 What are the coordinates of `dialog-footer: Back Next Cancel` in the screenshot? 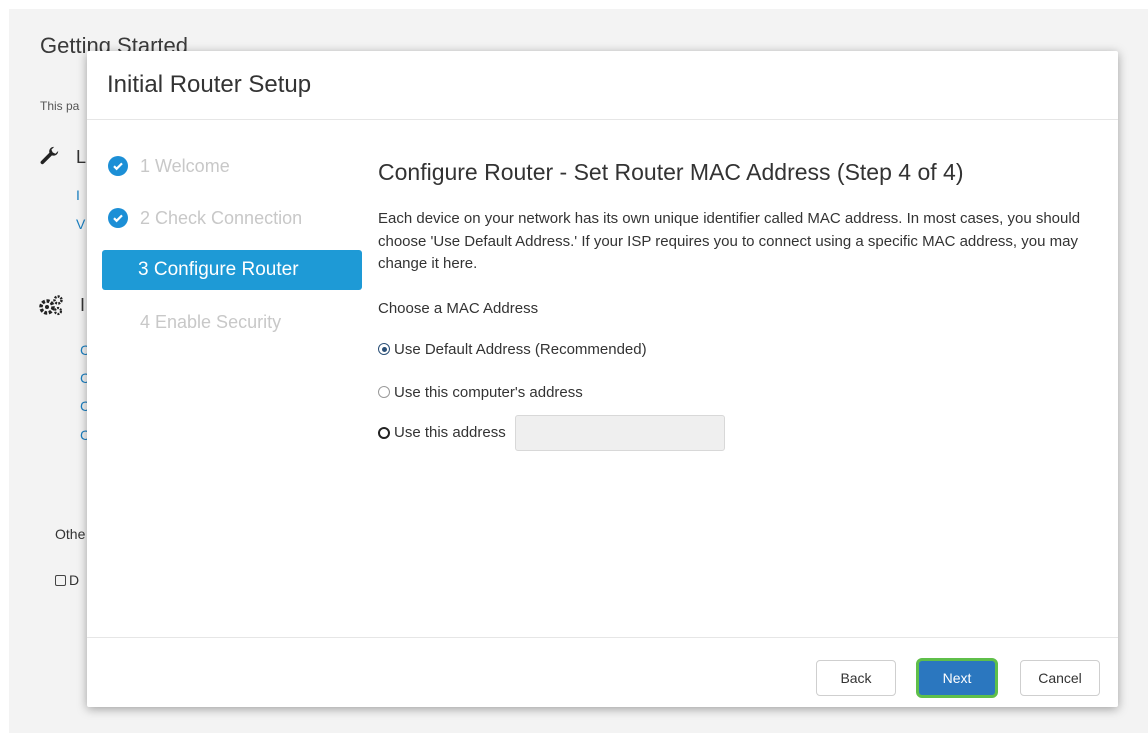 It's located at (602, 672).